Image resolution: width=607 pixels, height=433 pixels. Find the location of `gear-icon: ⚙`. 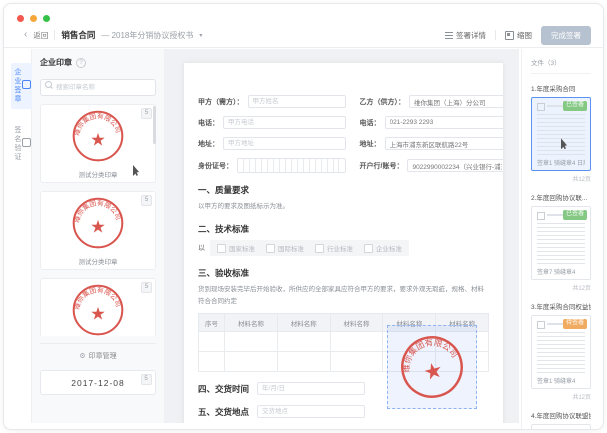

gear-icon: ⚙ is located at coordinates (82, 356).